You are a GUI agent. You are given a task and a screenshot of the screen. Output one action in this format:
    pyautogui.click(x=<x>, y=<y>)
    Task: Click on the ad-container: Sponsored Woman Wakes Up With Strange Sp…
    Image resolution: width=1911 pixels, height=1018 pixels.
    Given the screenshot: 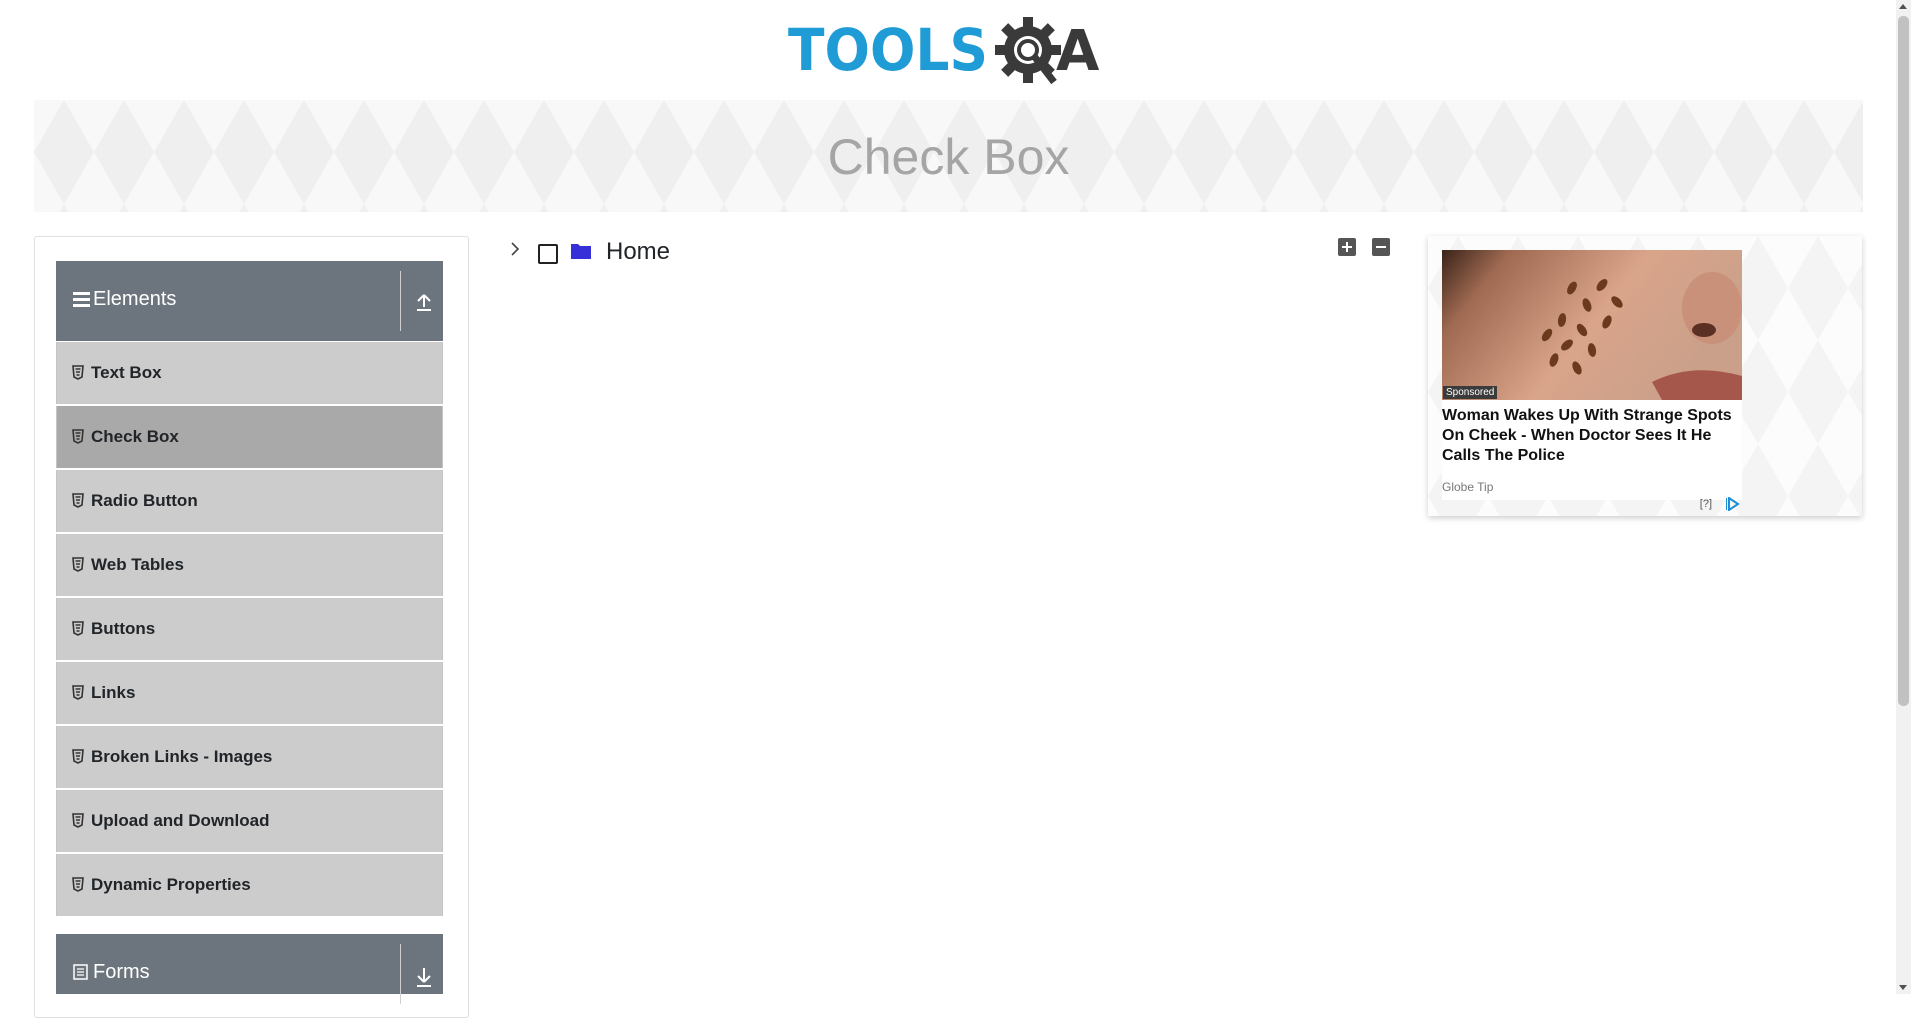 What is the action you would take?
    pyautogui.click(x=1645, y=376)
    